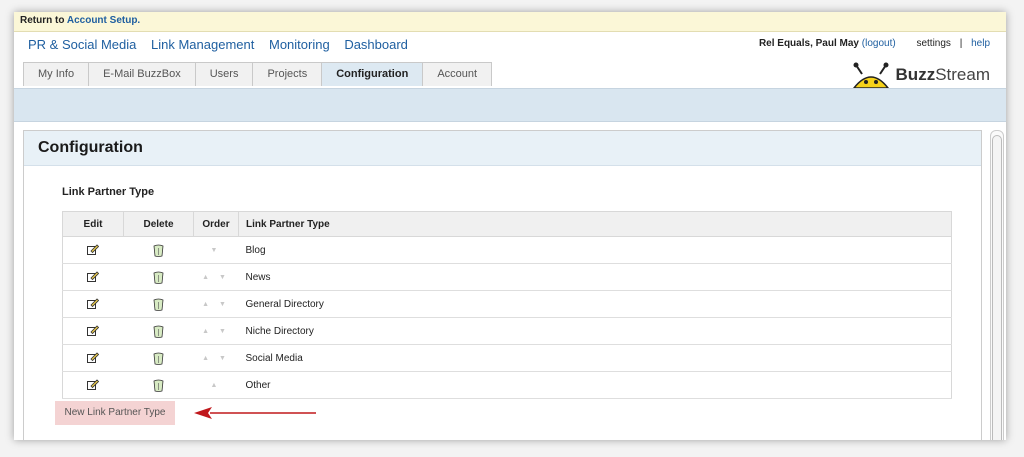 This screenshot has width=1024, height=457. I want to click on help-link: help, so click(980, 43).